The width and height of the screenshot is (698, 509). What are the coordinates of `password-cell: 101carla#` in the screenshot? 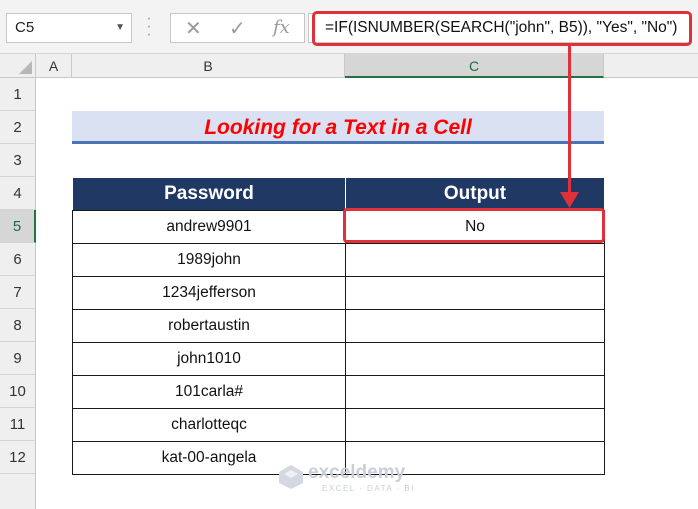 It's located at (209, 392).